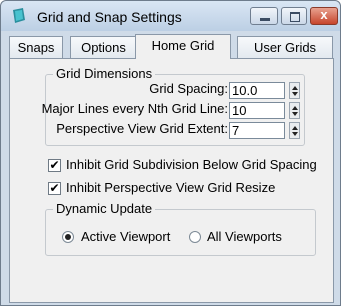 This screenshot has height=307, width=342. I want to click on active-viewport-radio, so click(68, 237).